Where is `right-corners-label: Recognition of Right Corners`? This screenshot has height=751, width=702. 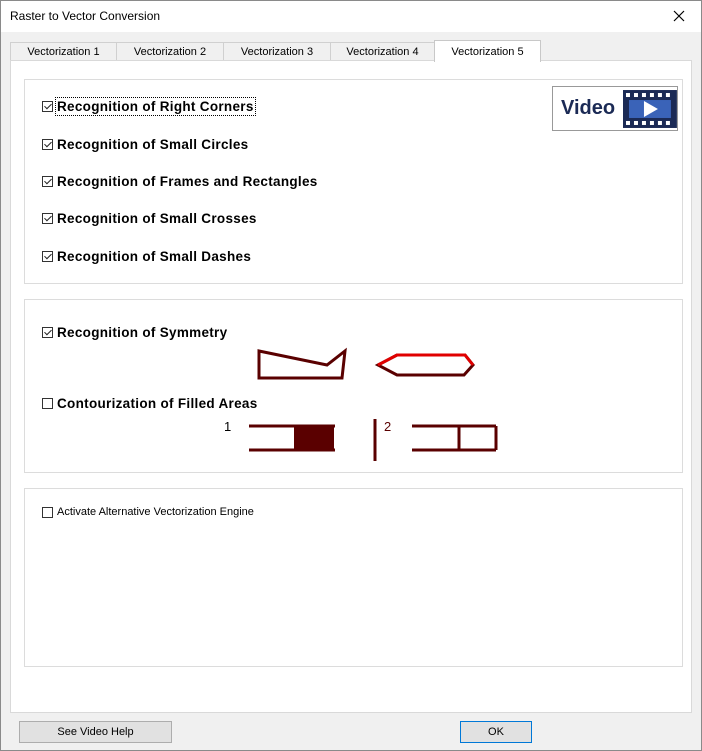
right-corners-label: Recognition of Right Corners is located at coordinates (155, 106).